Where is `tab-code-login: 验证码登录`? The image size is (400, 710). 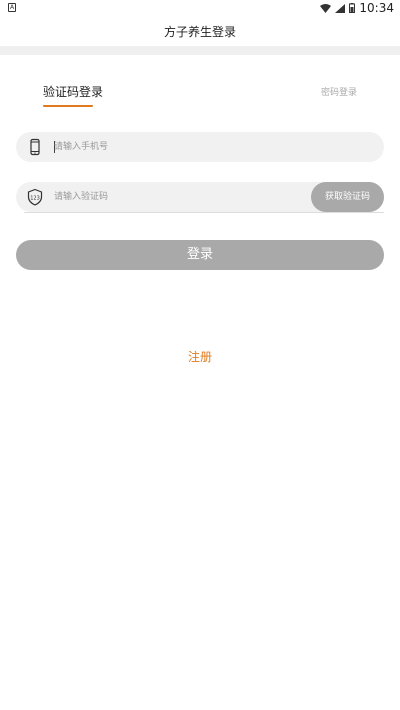
tab-code-login: 验证码登录 is located at coordinates (73, 91).